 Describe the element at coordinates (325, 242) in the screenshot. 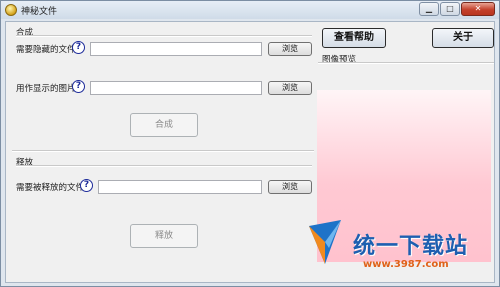

I see `watermark-logo-icon` at that location.